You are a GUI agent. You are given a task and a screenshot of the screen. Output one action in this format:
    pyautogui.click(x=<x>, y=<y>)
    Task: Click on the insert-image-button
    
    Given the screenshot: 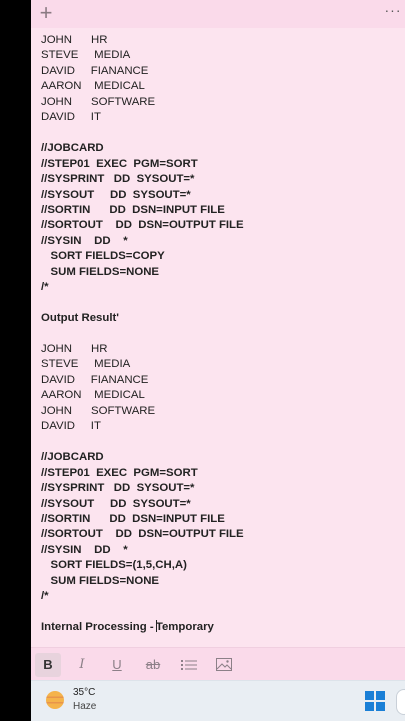 What is the action you would take?
    pyautogui.click(x=224, y=665)
    